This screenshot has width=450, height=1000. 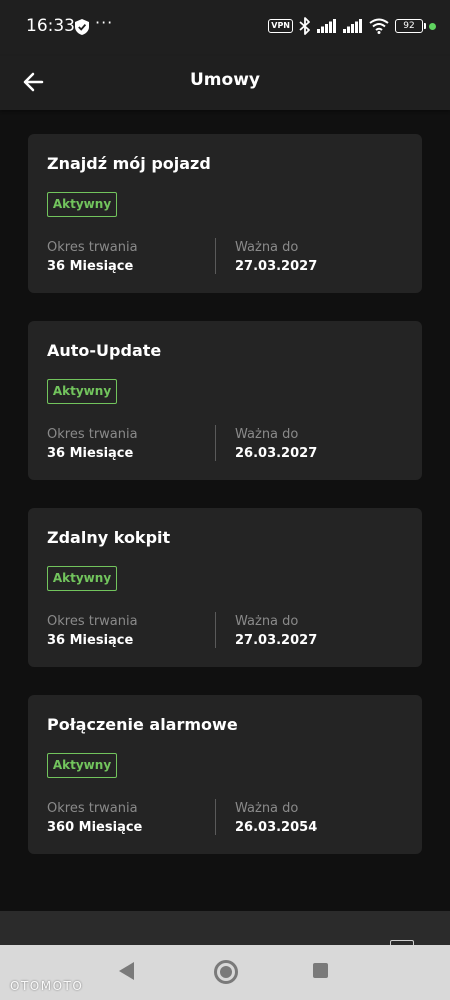 I want to click on bluetooth-icon, so click(x=304, y=26).